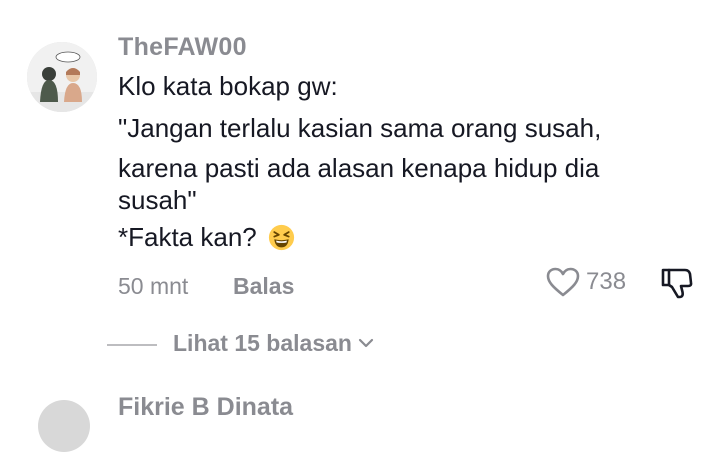  I want to click on avatar, so click(62, 77).